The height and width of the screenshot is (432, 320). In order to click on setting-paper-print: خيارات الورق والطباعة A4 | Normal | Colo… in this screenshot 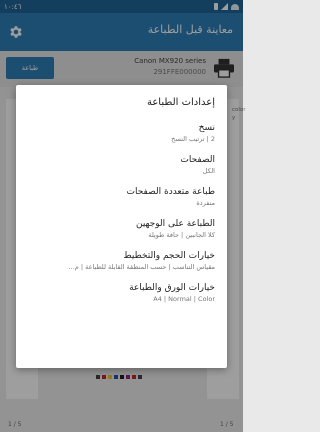, I will do `click(121, 293)`.